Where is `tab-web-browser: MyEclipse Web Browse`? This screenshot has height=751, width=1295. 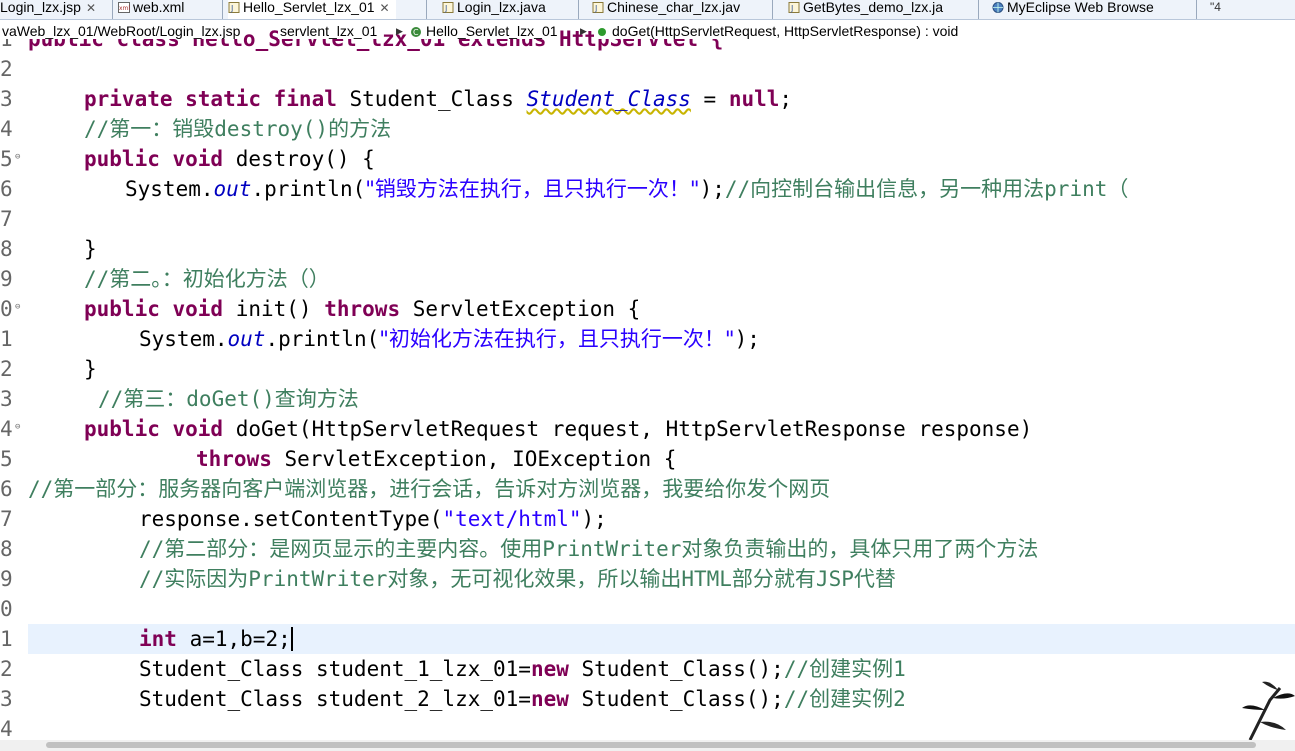
tab-web-browser: MyEclipse Web Browse is located at coordinates (1073, 9).